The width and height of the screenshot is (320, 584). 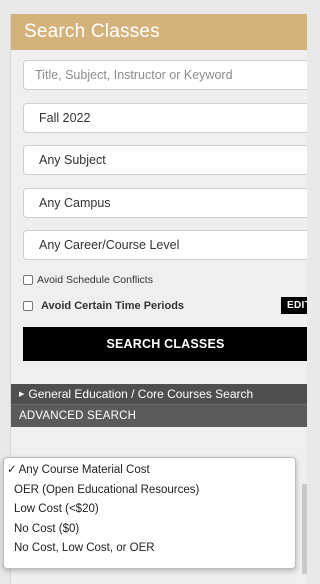 What do you see at coordinates (72, 160) in the screenshot?
I see `subject-select-value: Any Subject` at bounding box center [72, 160].